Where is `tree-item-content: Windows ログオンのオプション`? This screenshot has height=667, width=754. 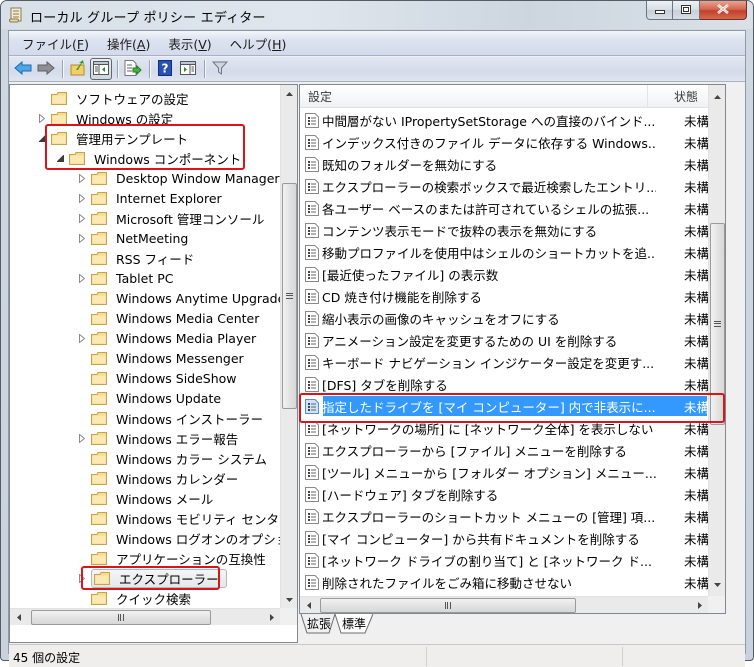 tree-item-content: Windows ログオンのオプション is located at coordinates (185, 538).